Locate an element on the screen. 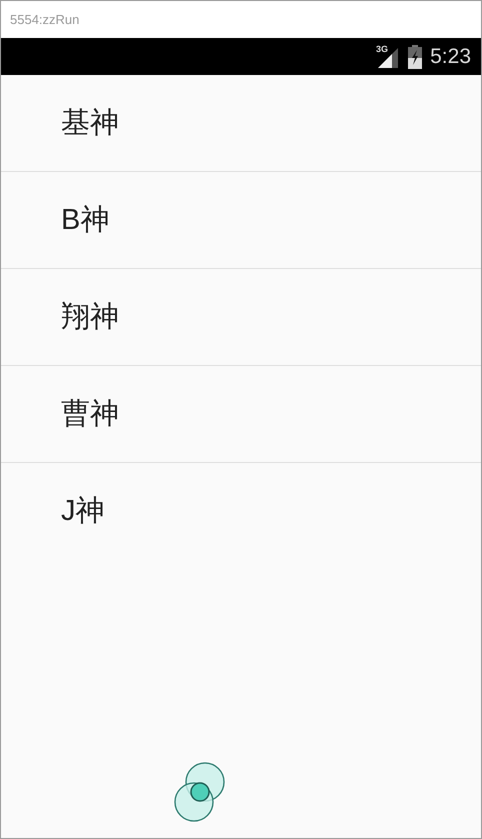 Image resolution: width=482 pixels, height=839 pixels. status-time: 5:23 is located at coordinates (450, 56).